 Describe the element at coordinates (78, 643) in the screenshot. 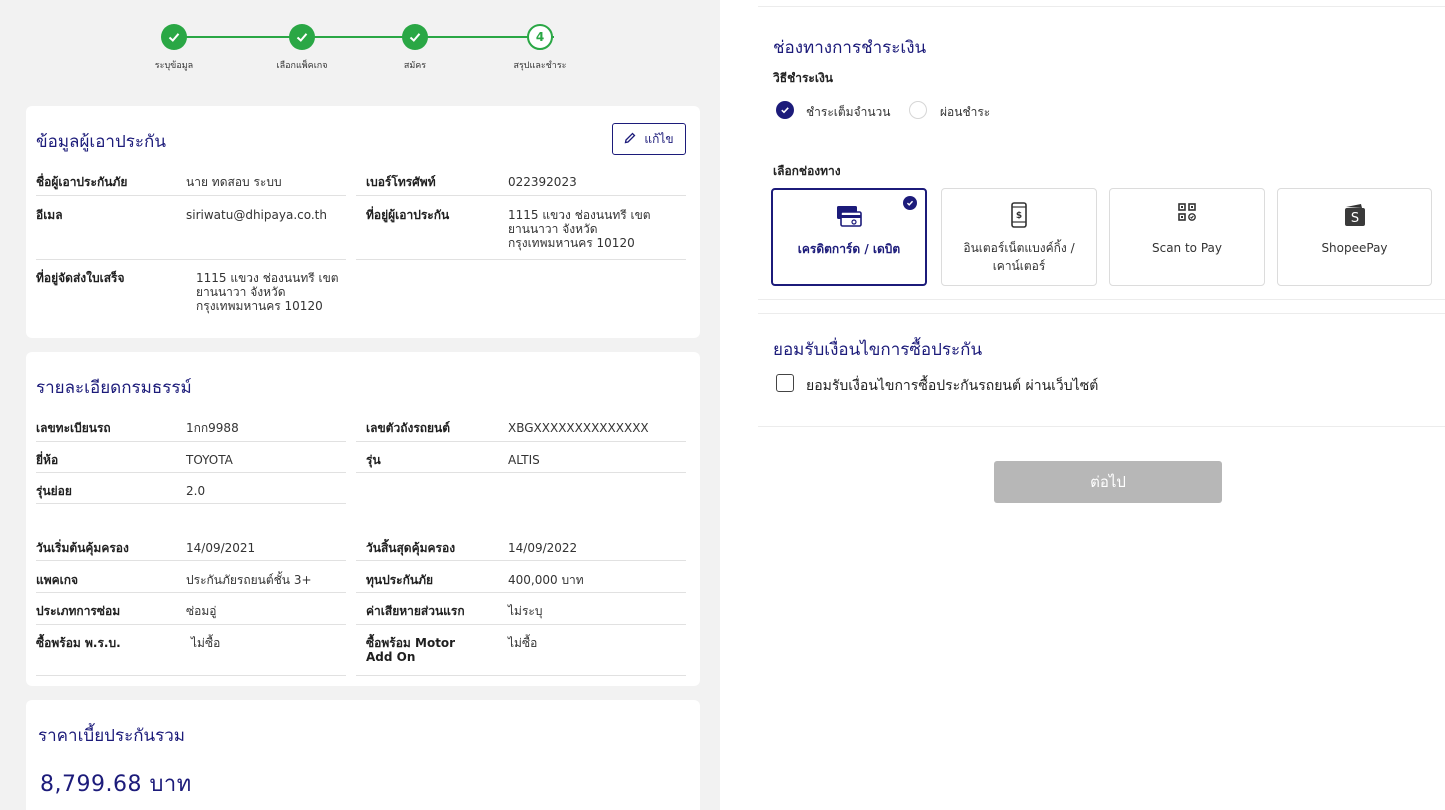

I see `prb-label: ซื้อพร้อม พ.ร.บ.` at that location.